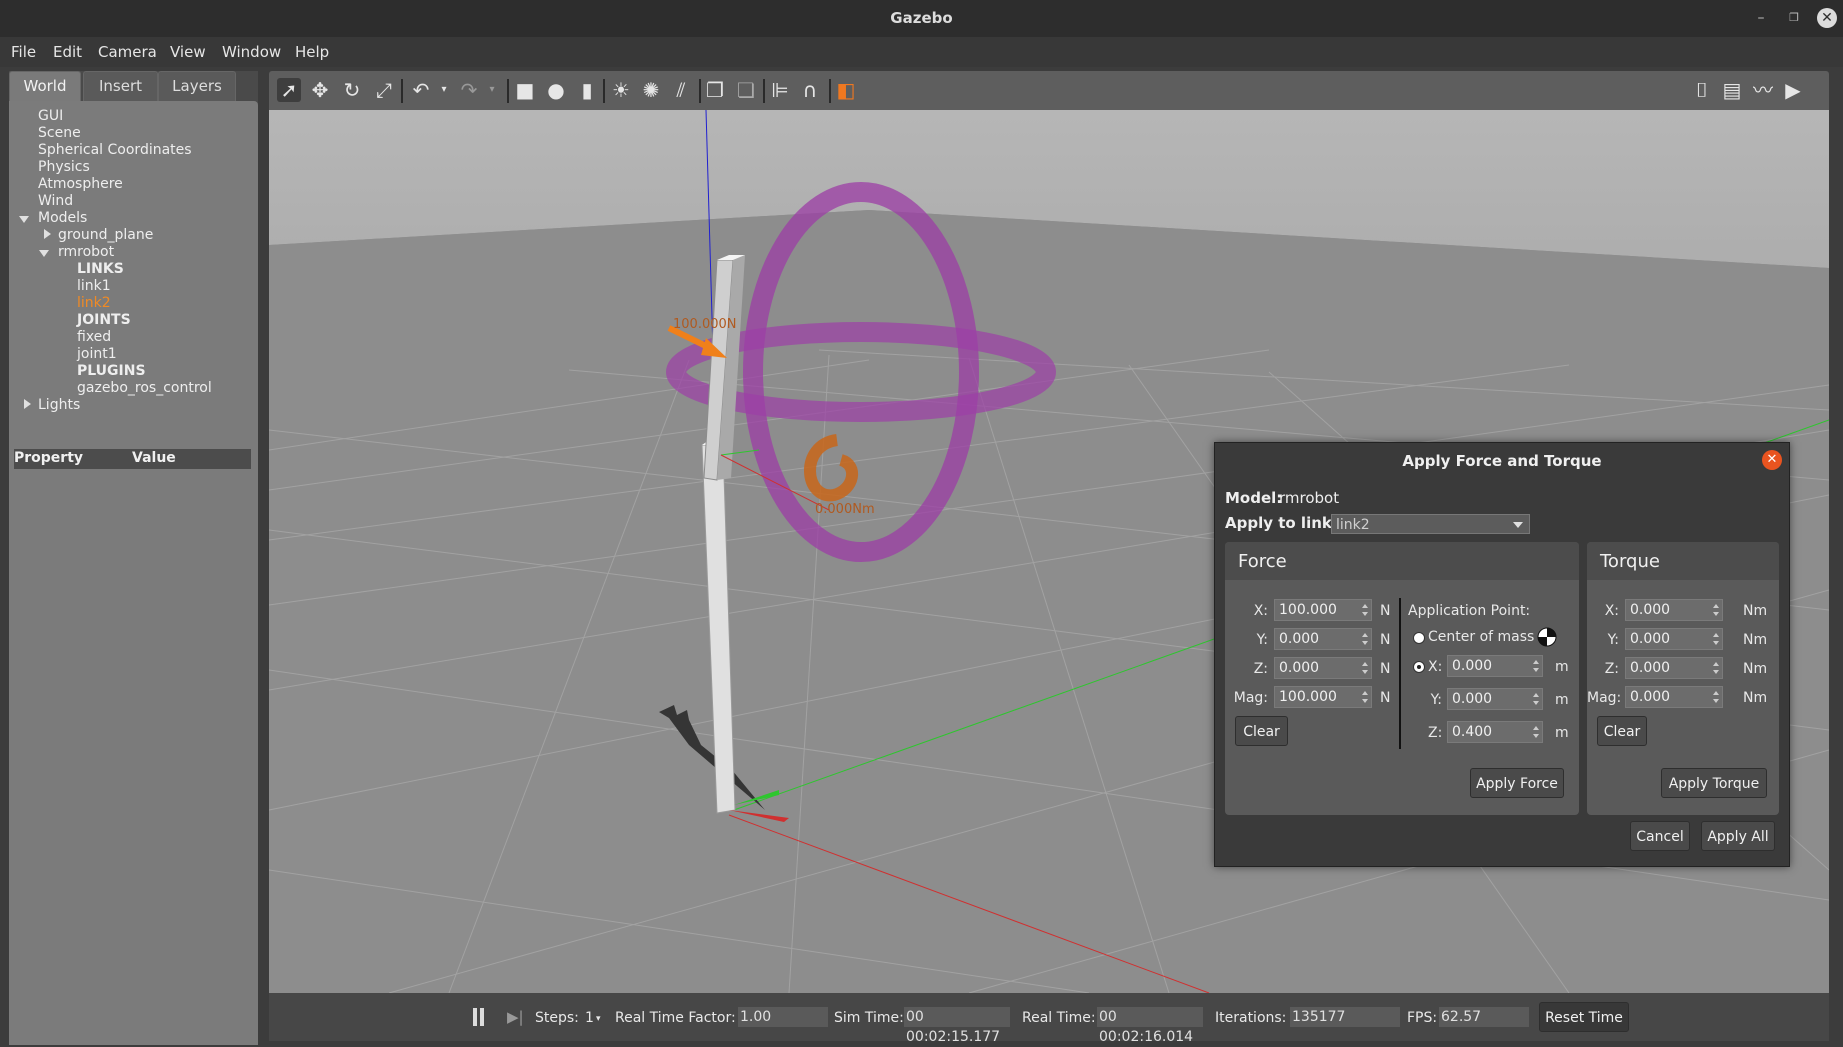 This screenshot has height=1047, width=1843. I want to click on point-z-input: 0.400, so click(1495, 732).